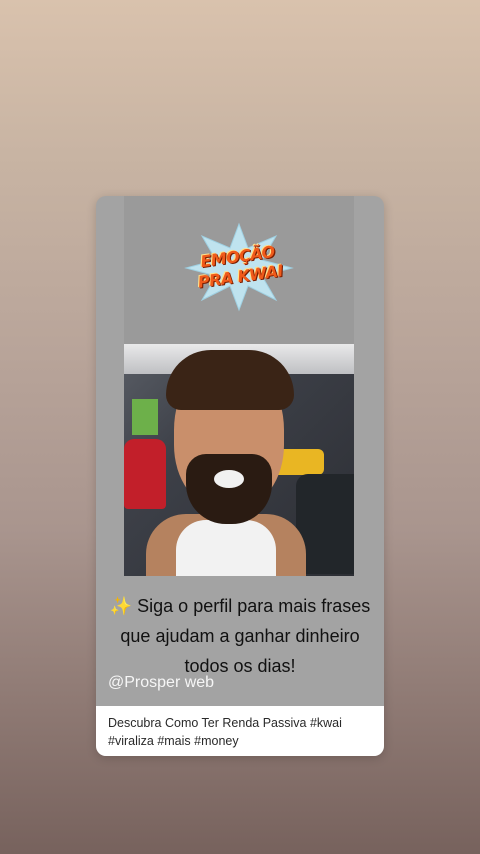  I want to click on kwai-sticker: EMOÇÃO PRA KWAI, so click(239, 267).